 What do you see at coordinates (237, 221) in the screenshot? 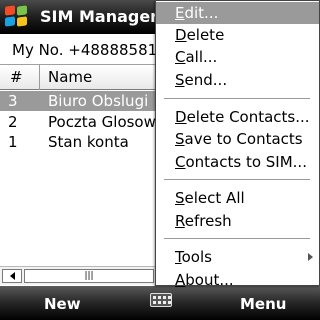
I see `menu-item-refresh: Refresh` at bounding box center [237, 221].